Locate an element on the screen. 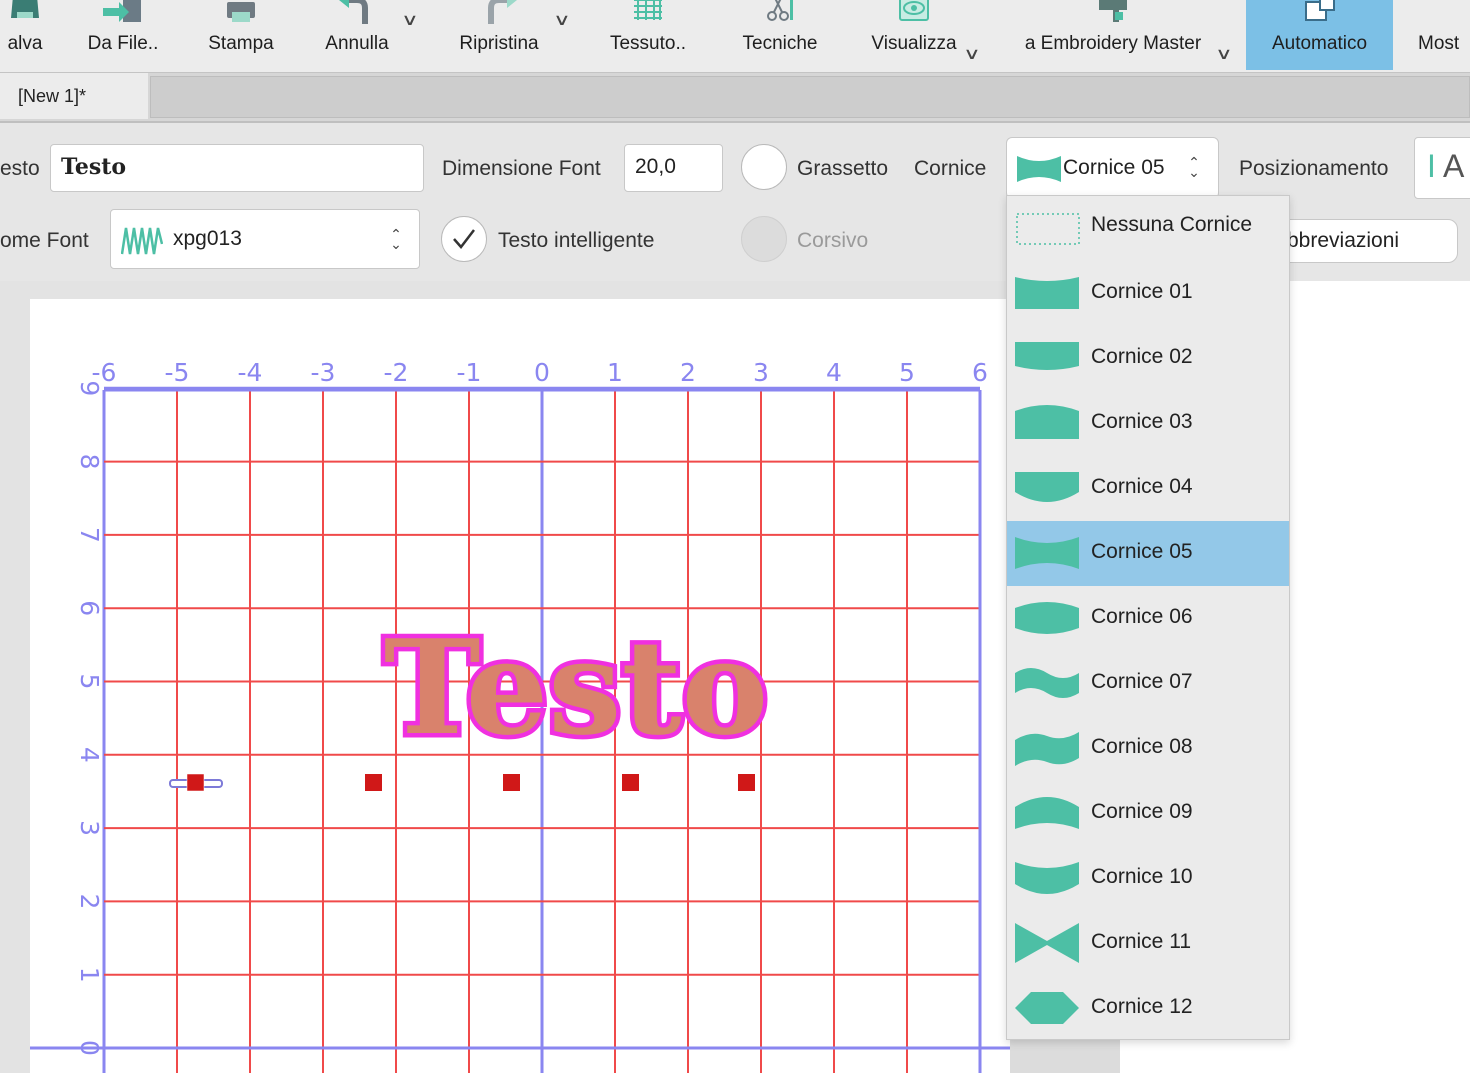 This screenshot has height=1073, width=1470. fabric-icon is located at coordinates (648, 10).